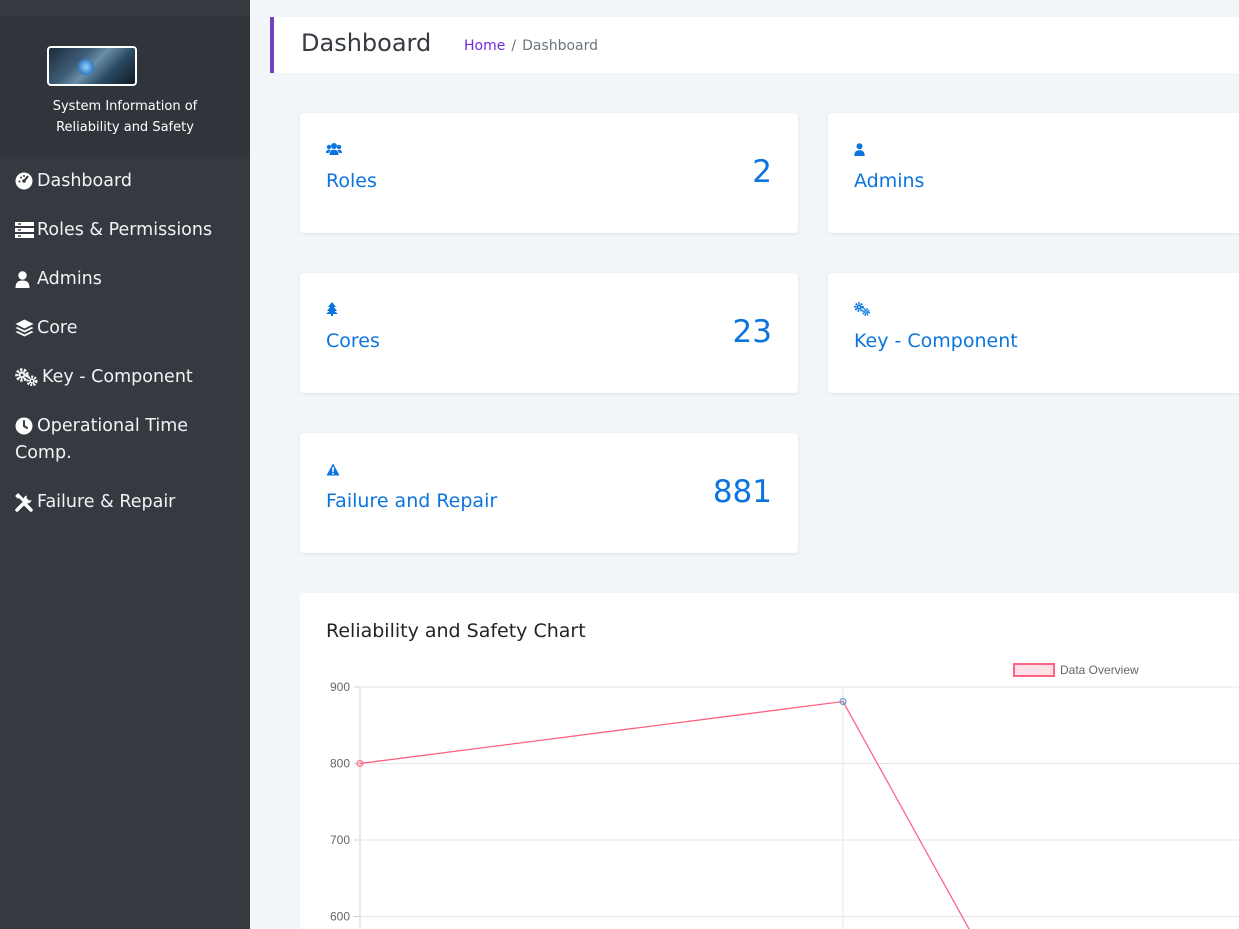 This screenshot has width=1239, height=929. What do you see at coordinates (754, 45) in the screenshot?
I see `page-header: Dashboard Home / Dashboard` at bounding box center [754, 45].